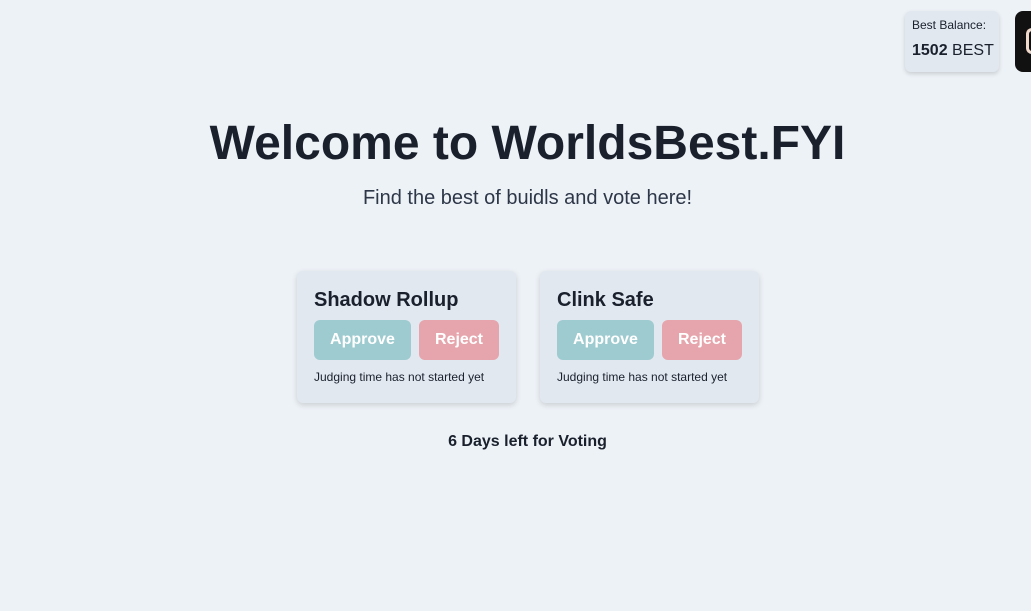  What do you see at coordinates (1023, 41) in the screenshot?
I see `wallet-button` at bounding box center [1023, 41].